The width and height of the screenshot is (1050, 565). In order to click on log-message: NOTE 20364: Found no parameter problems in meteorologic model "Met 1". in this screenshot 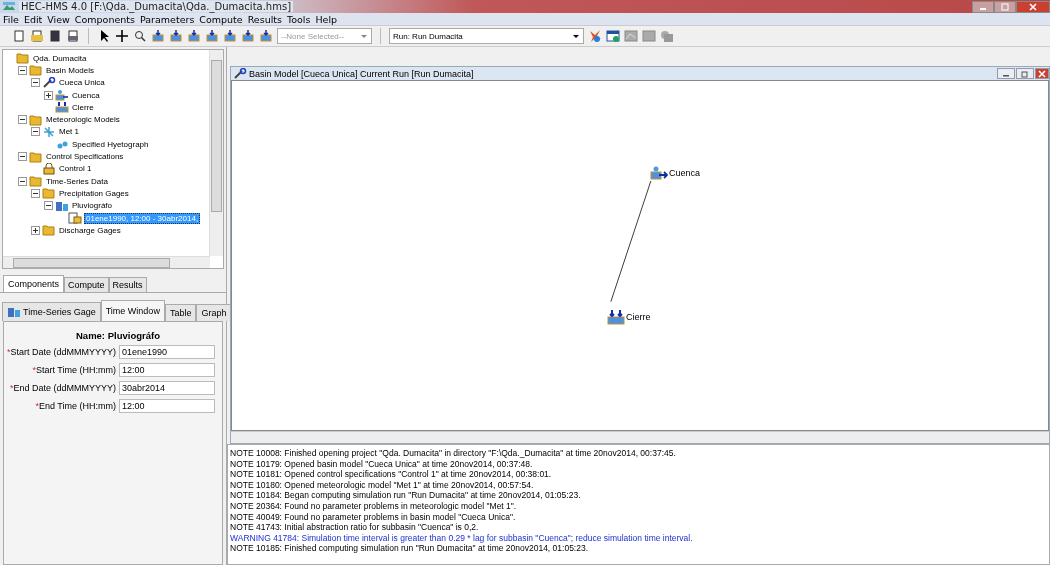, I will do `click(374, 506)`.